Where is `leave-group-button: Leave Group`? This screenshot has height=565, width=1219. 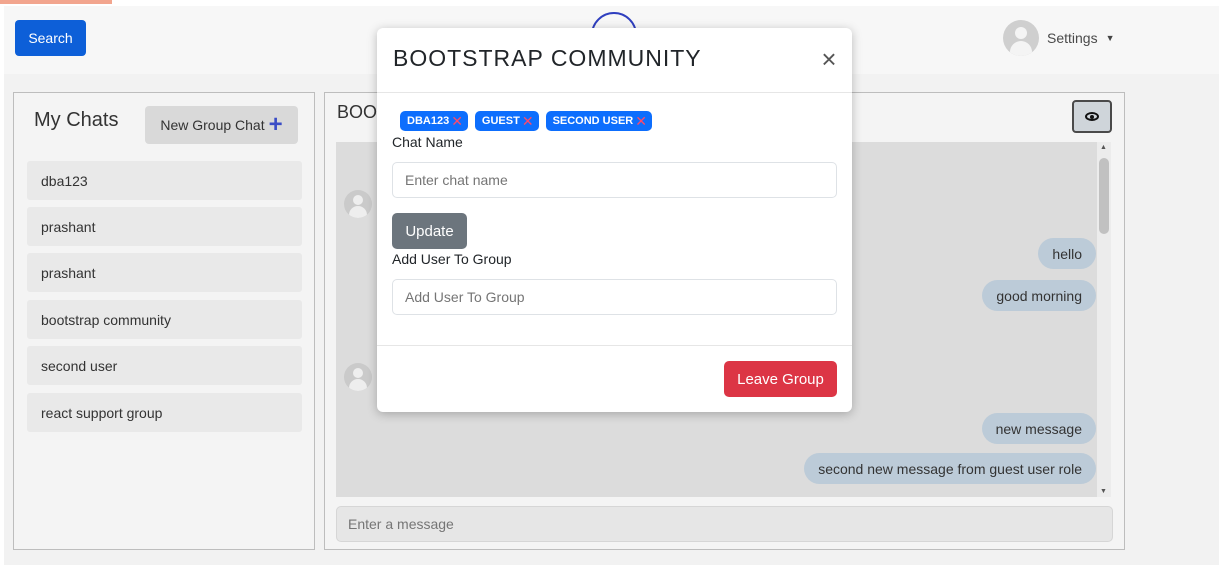 leave-group-button: Leave Group is located at coordinates (780, 379).